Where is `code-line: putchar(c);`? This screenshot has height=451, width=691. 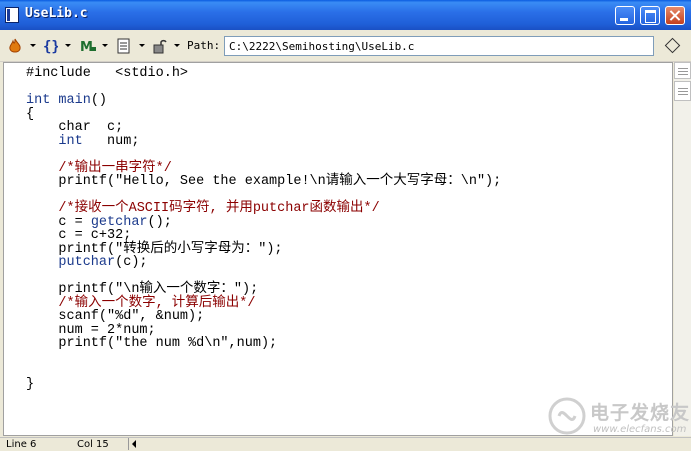
code-line: putchar(c); is located at coordinates (263, 263).